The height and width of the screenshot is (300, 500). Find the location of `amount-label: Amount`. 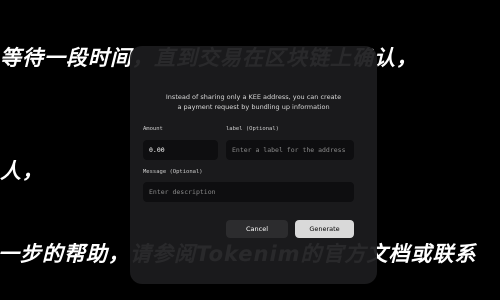

amount-label: Amount is located at coordinates (153, 129).